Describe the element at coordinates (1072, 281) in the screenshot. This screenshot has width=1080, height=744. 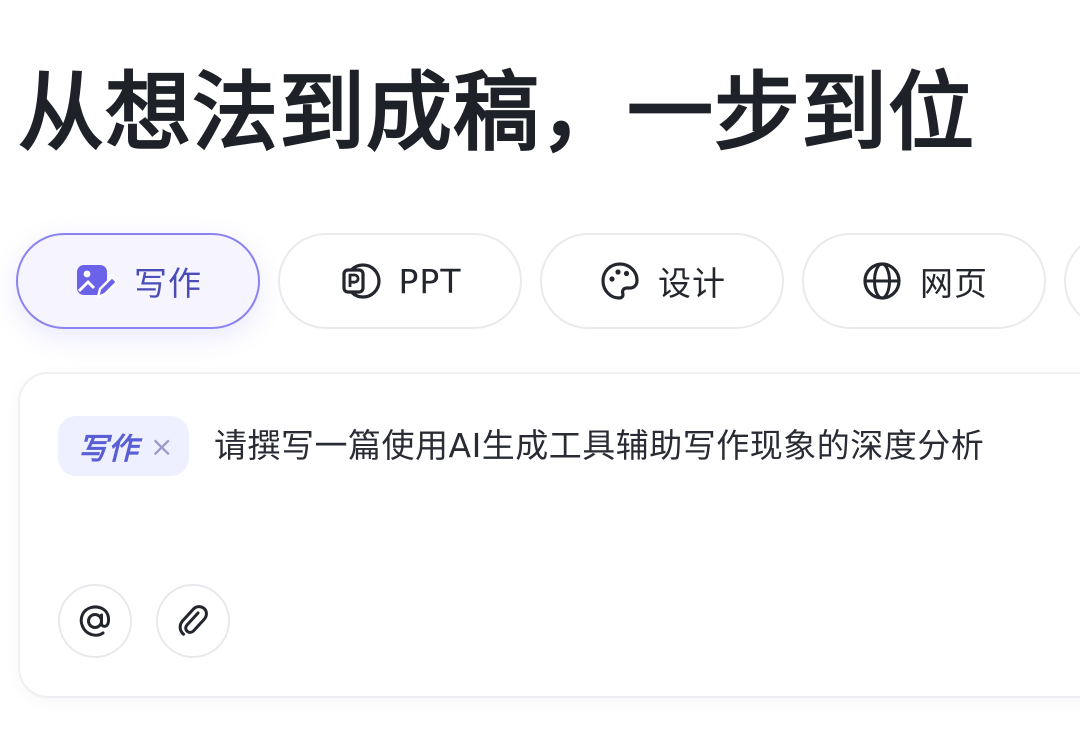
I see `tab-more` at that location.